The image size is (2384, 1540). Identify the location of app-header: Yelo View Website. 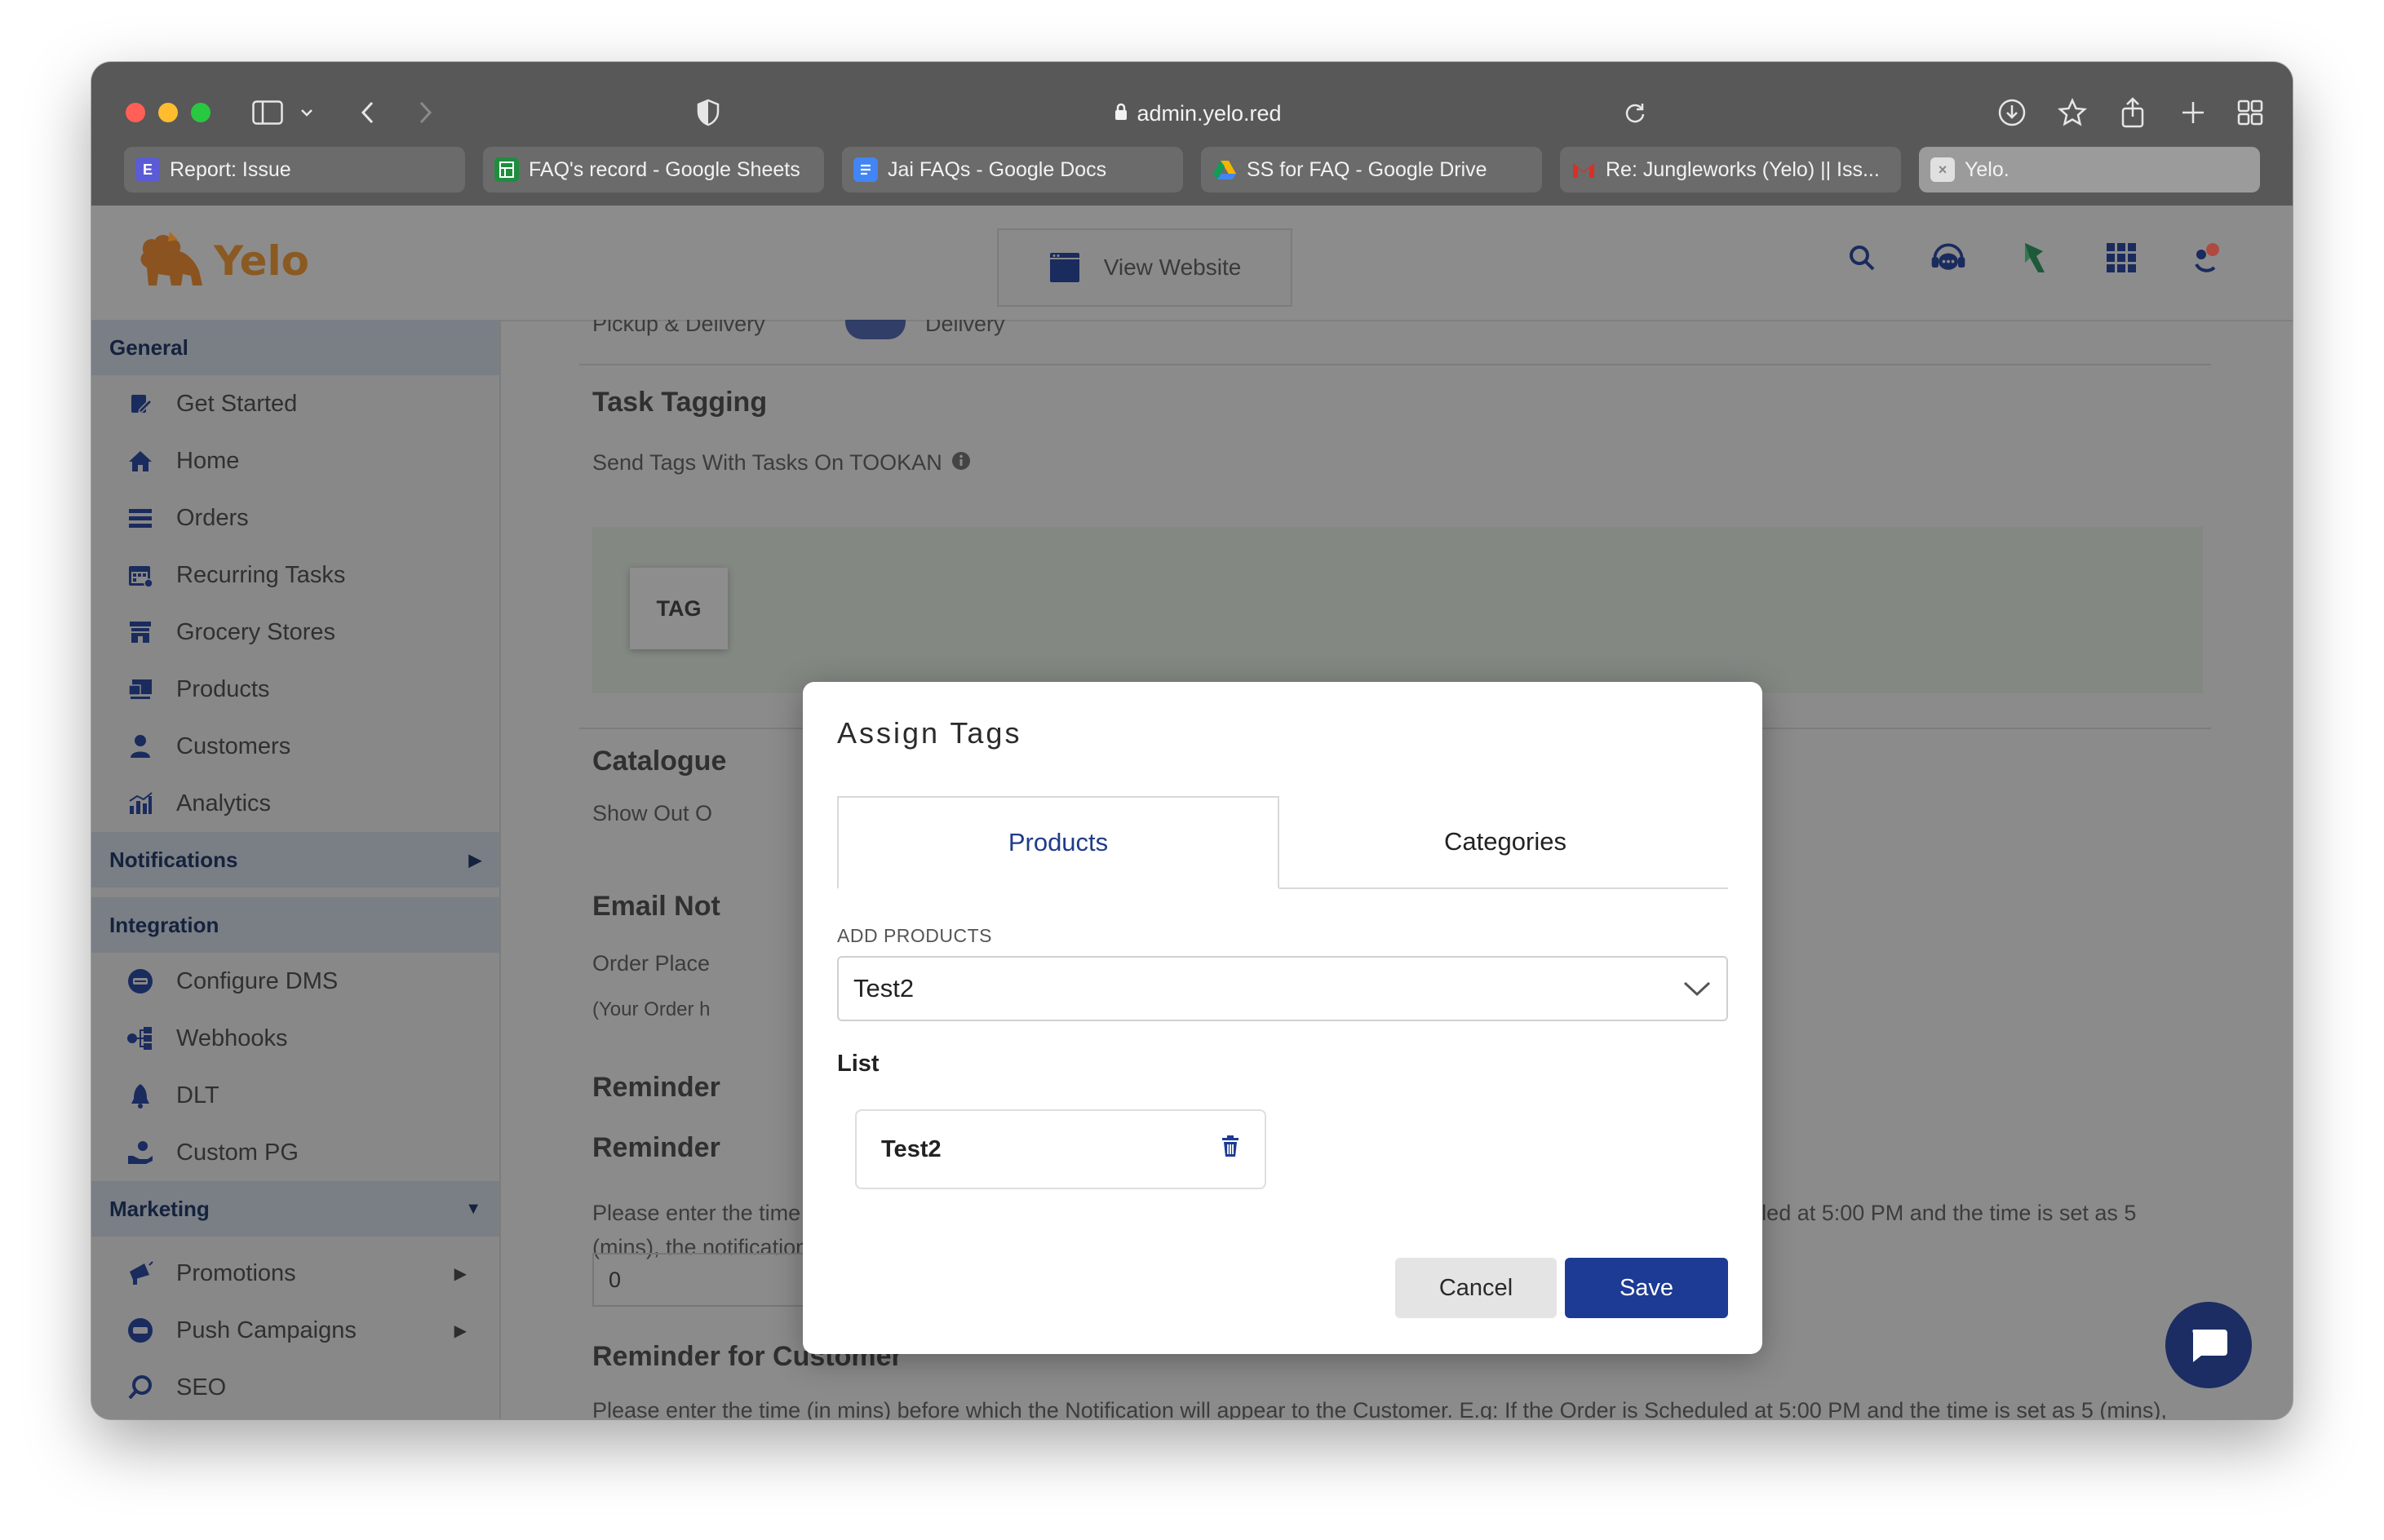
(1192, 263).